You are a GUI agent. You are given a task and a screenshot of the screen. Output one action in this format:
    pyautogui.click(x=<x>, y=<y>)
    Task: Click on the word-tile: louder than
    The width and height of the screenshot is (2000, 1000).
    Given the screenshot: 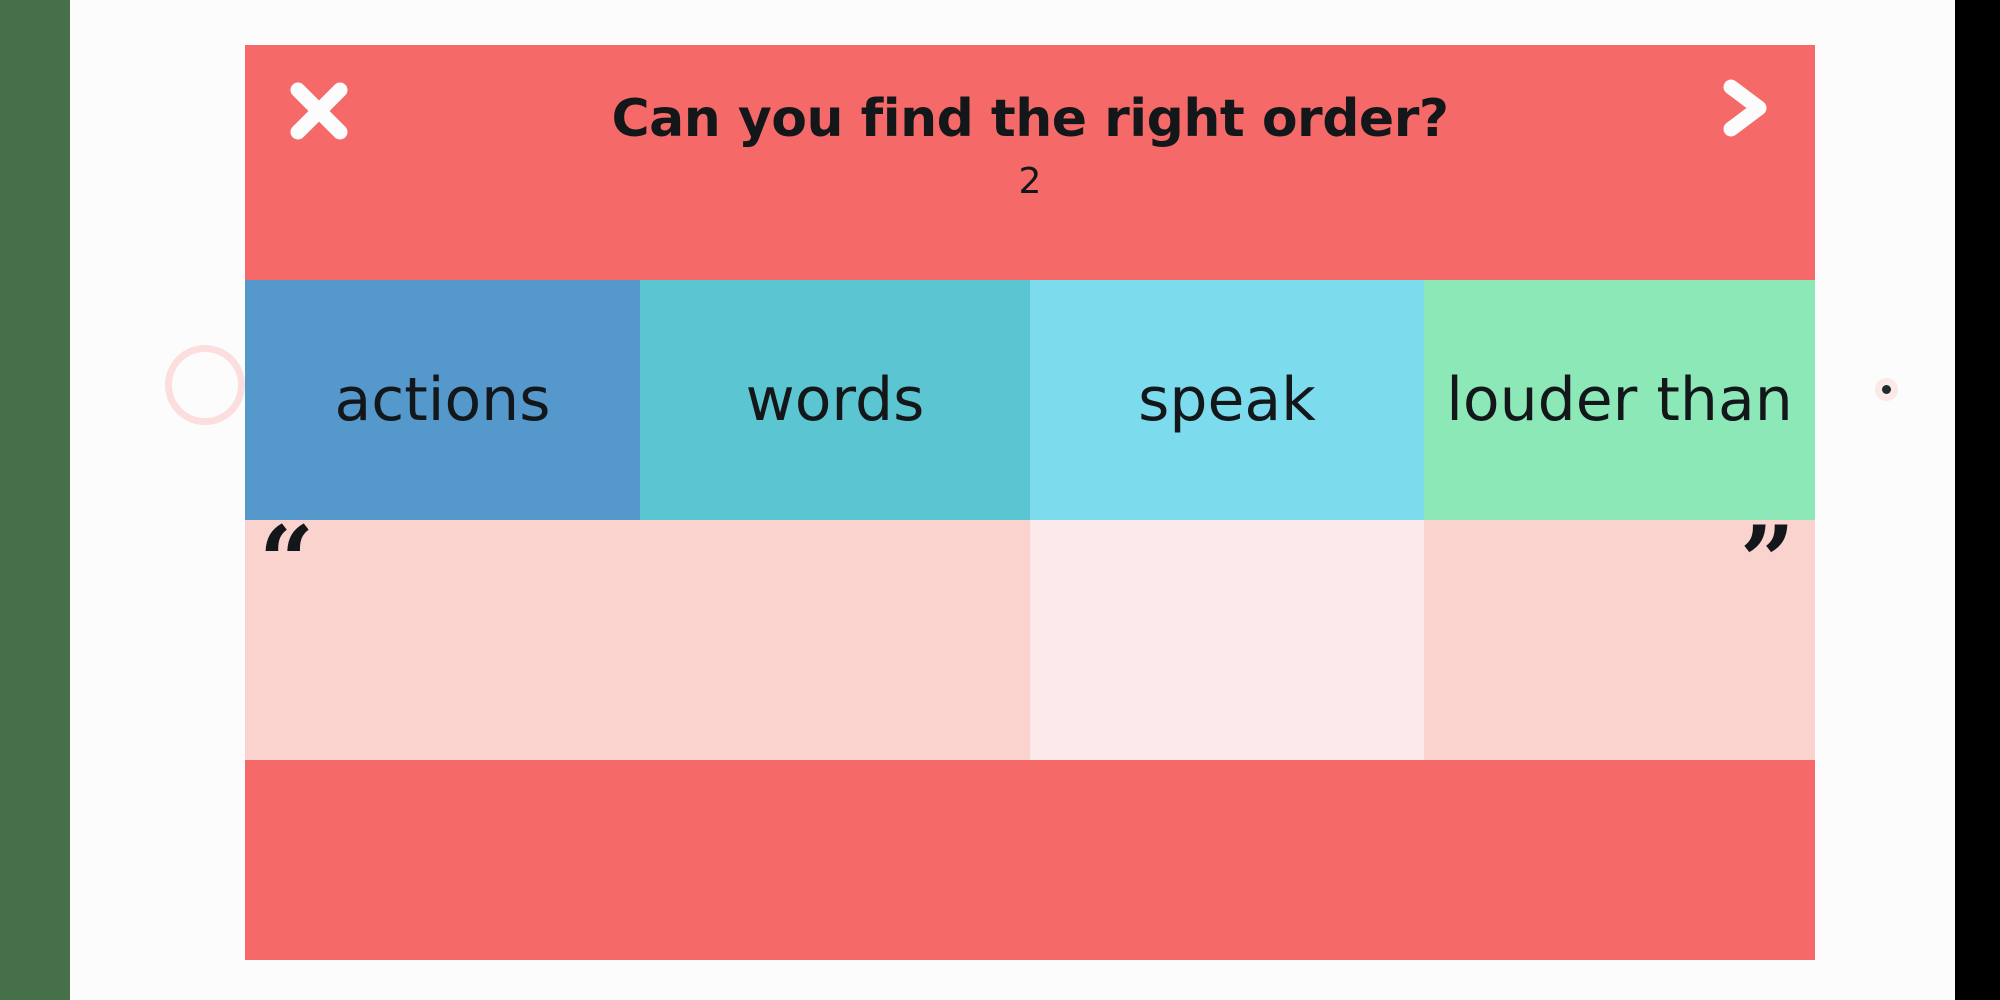 What is the action you would take?
    pyautogui.click(x=1619, y=400)
    